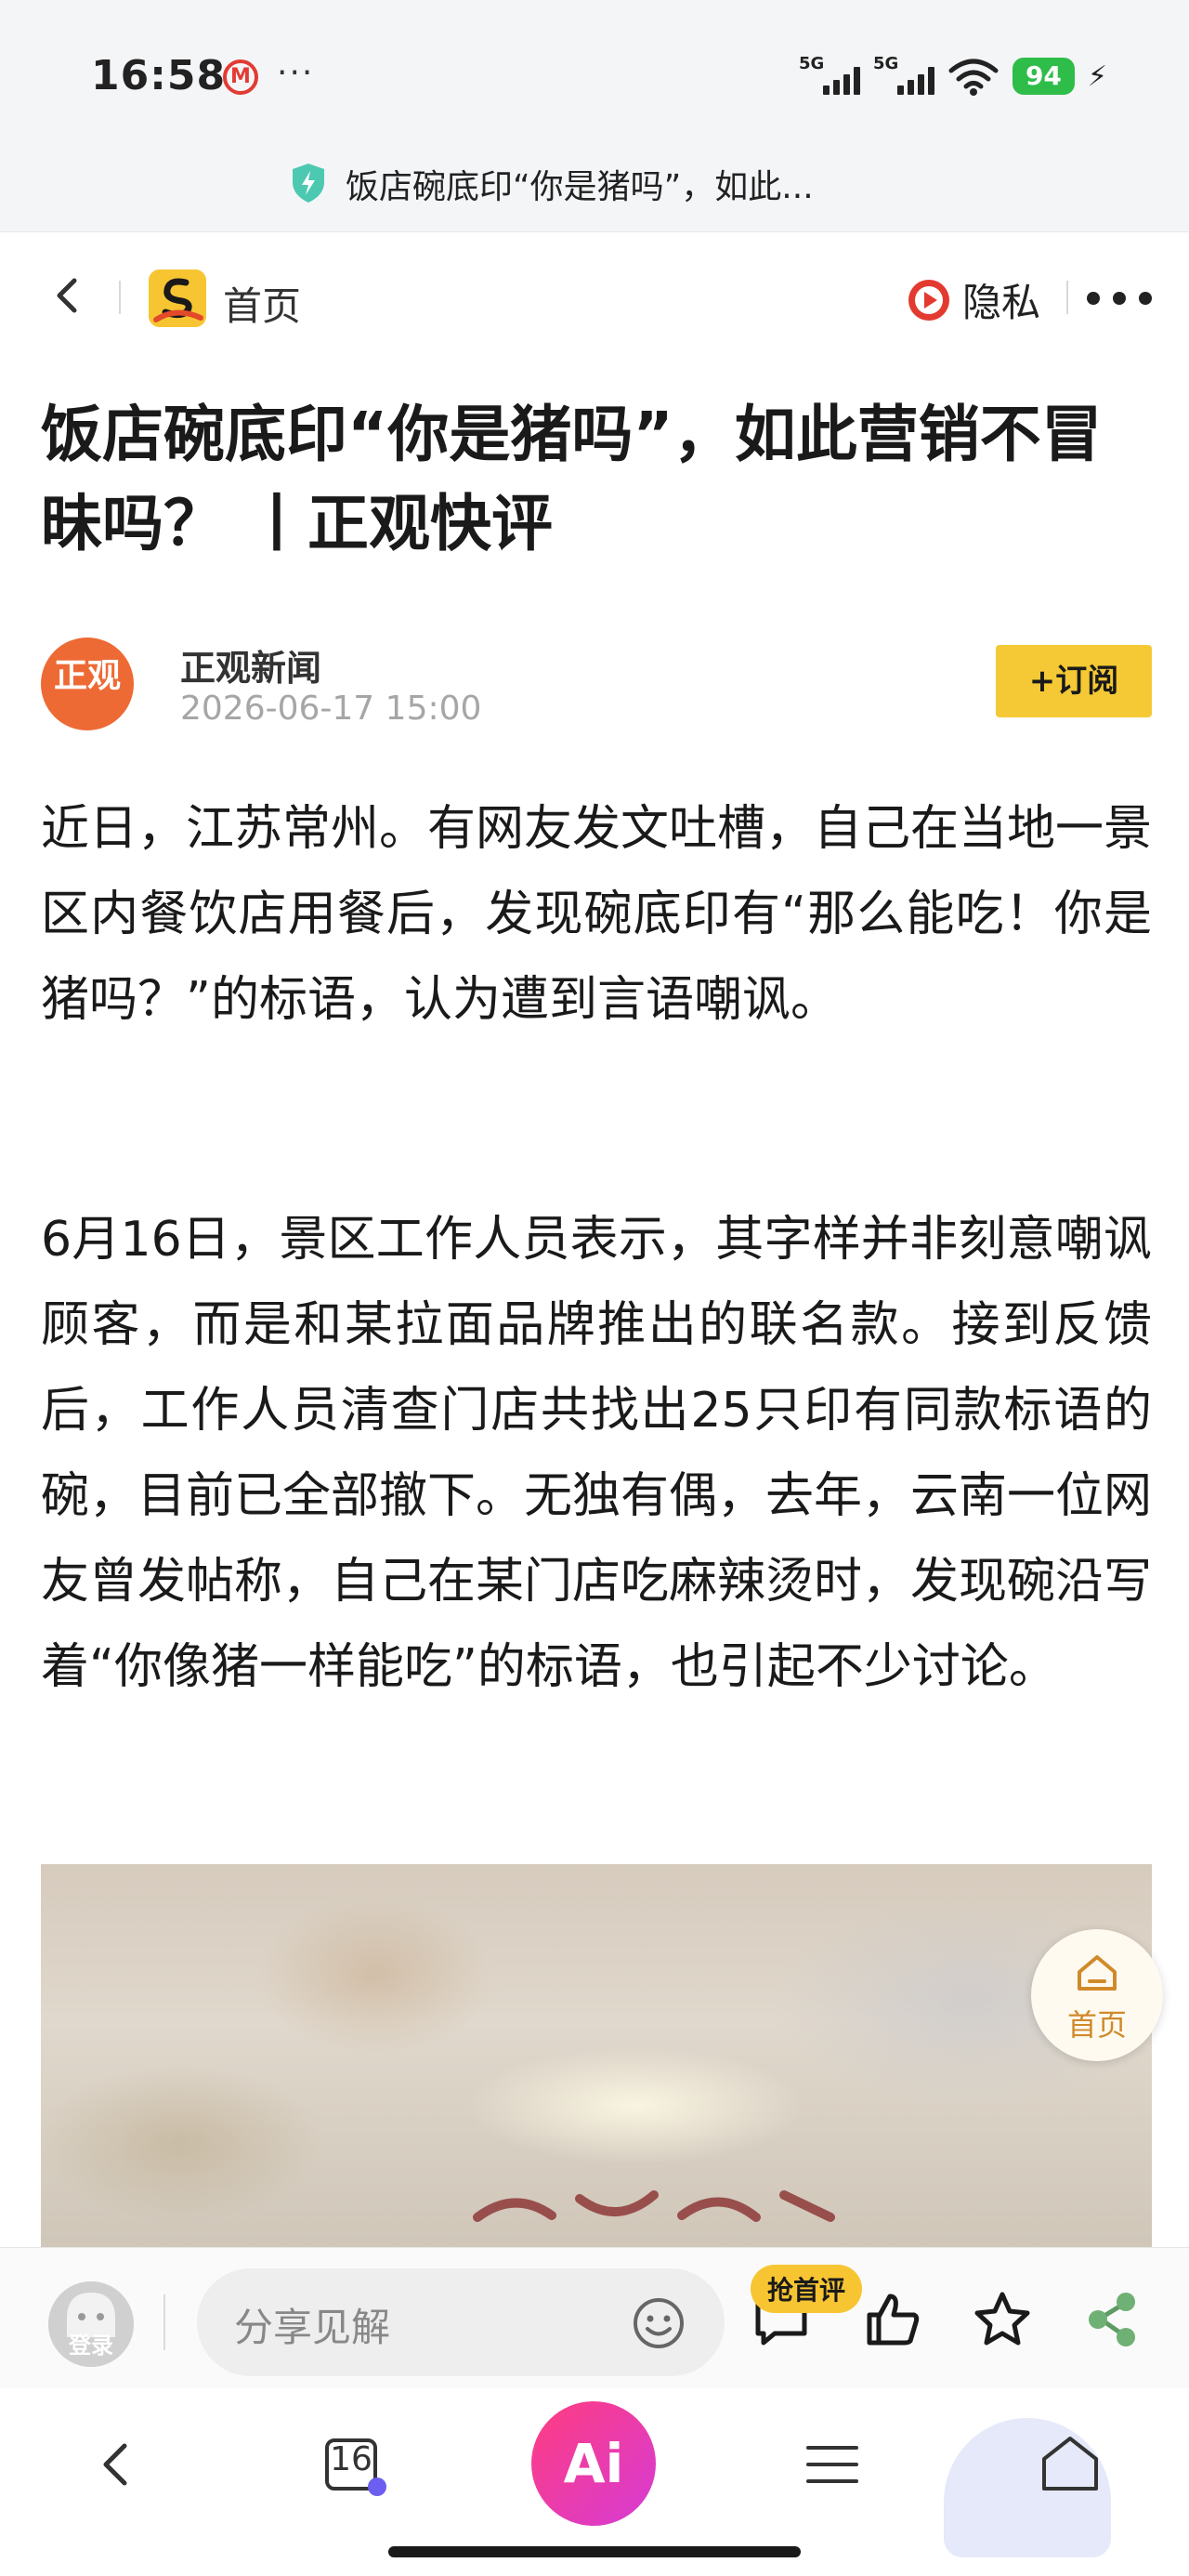 Image resolution: width=1189 pixels, height=2576 pixels. Describe the element at coordinates (892, 2319) in the screenshot. I see `like-icon` at that location.